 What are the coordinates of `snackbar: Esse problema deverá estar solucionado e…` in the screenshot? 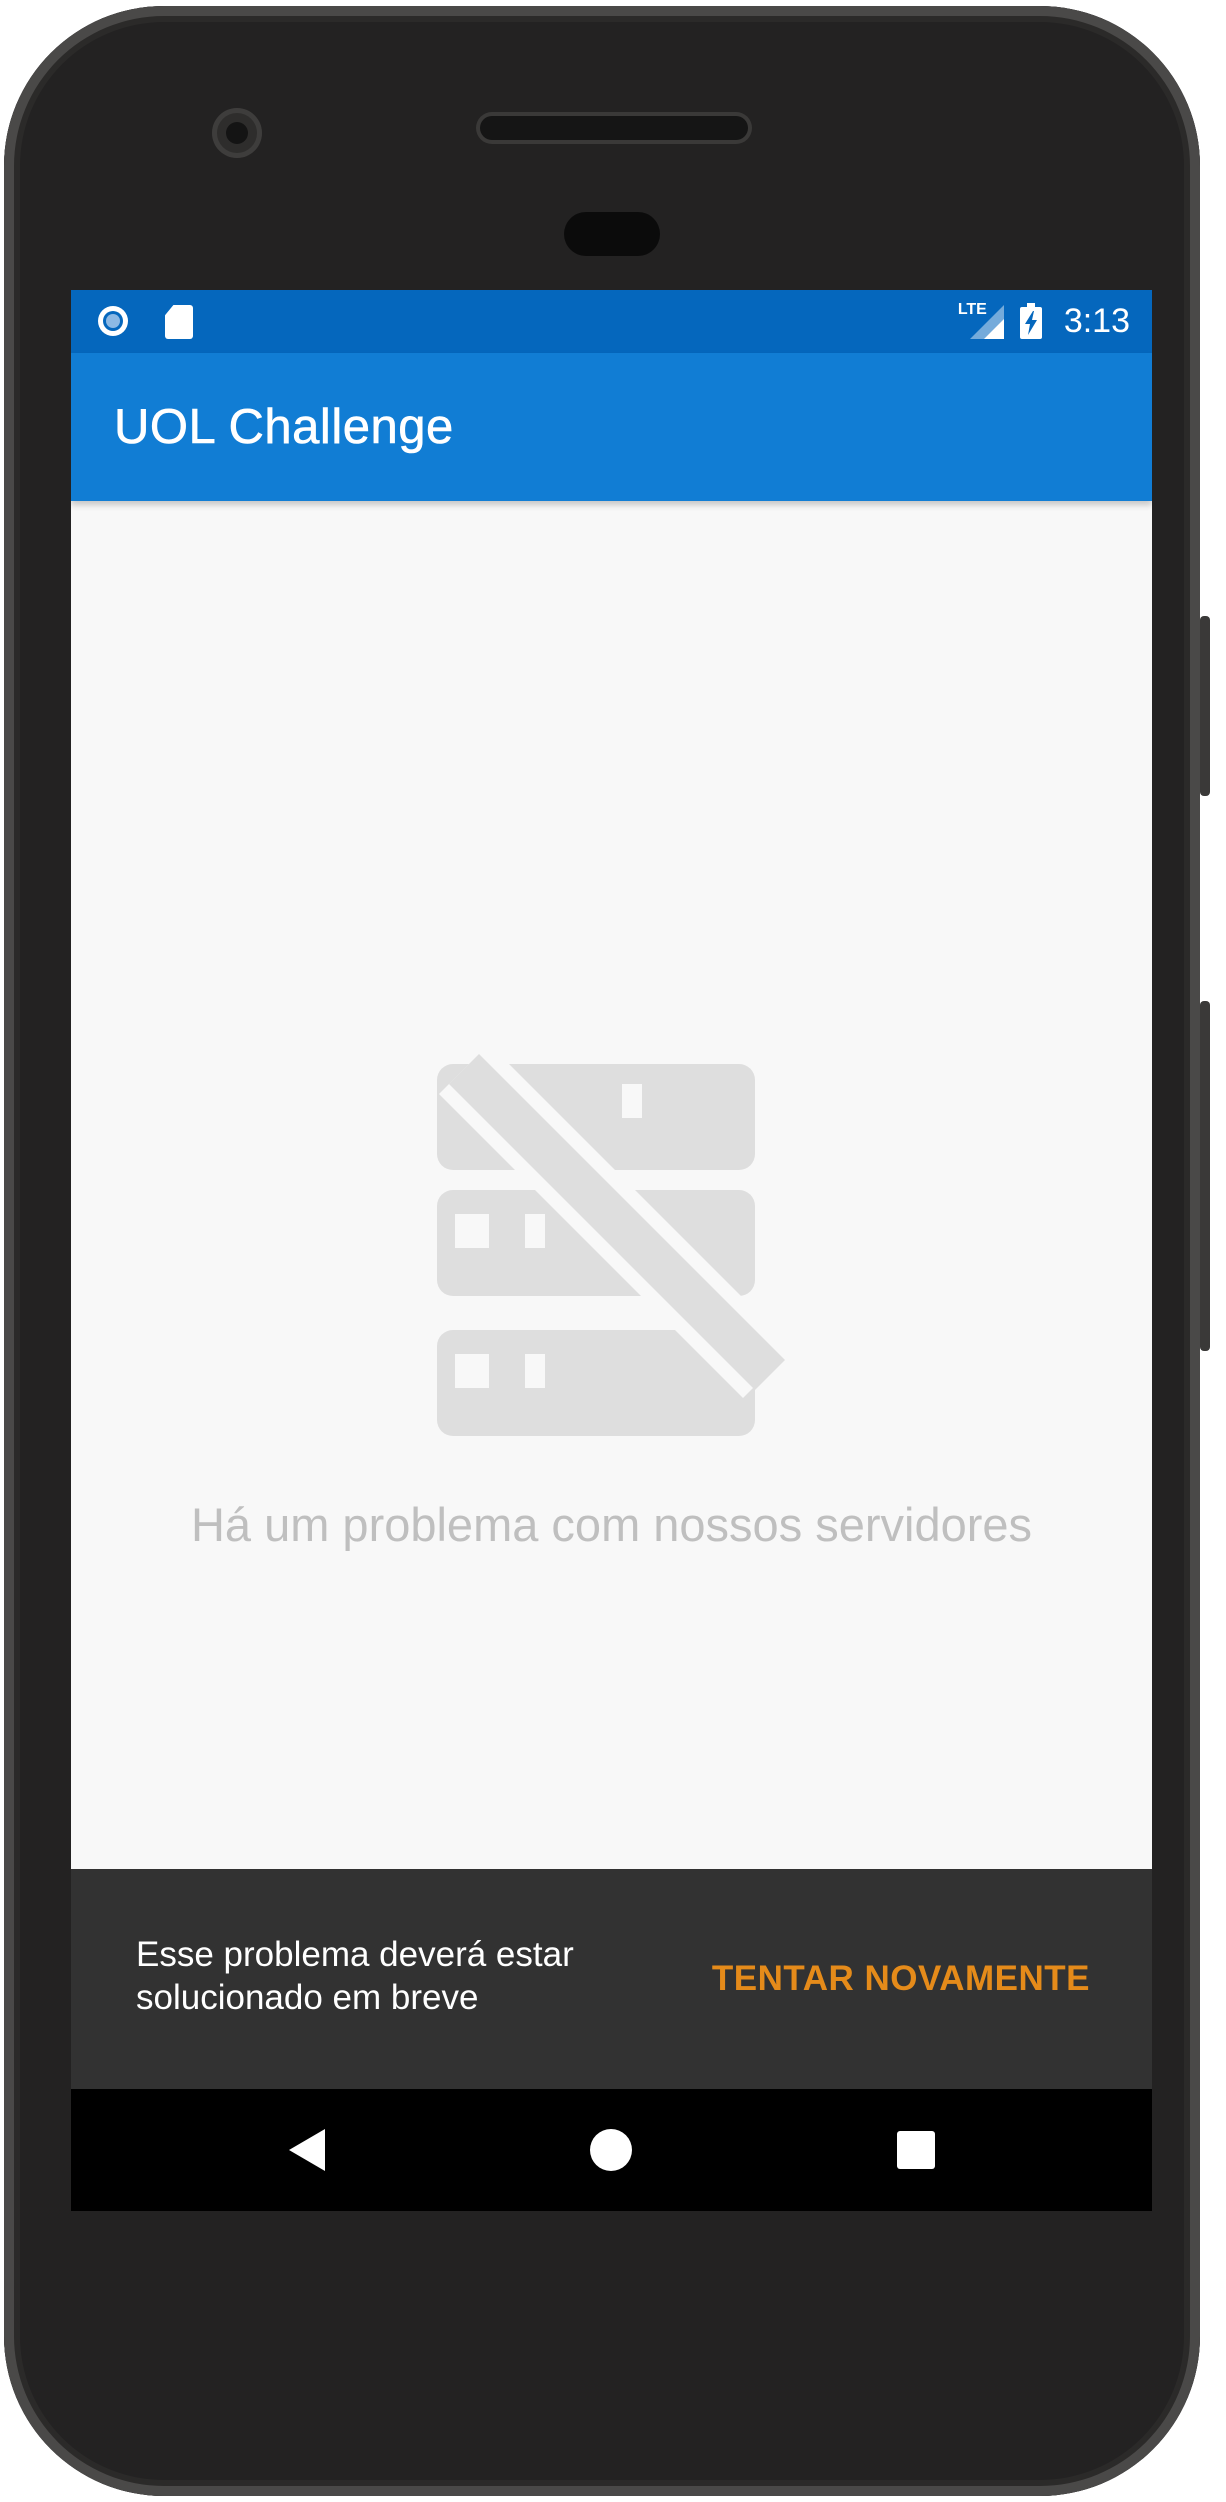 It's located at (611, 1979).